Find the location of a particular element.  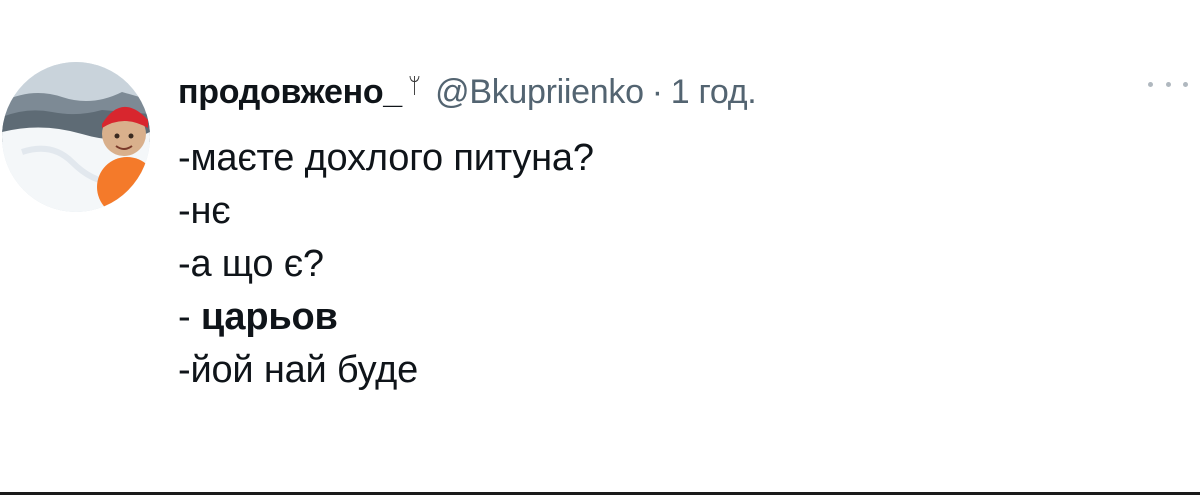

tweet-line: -маєте дохлого питуна? is located at coordinates (386, 158).